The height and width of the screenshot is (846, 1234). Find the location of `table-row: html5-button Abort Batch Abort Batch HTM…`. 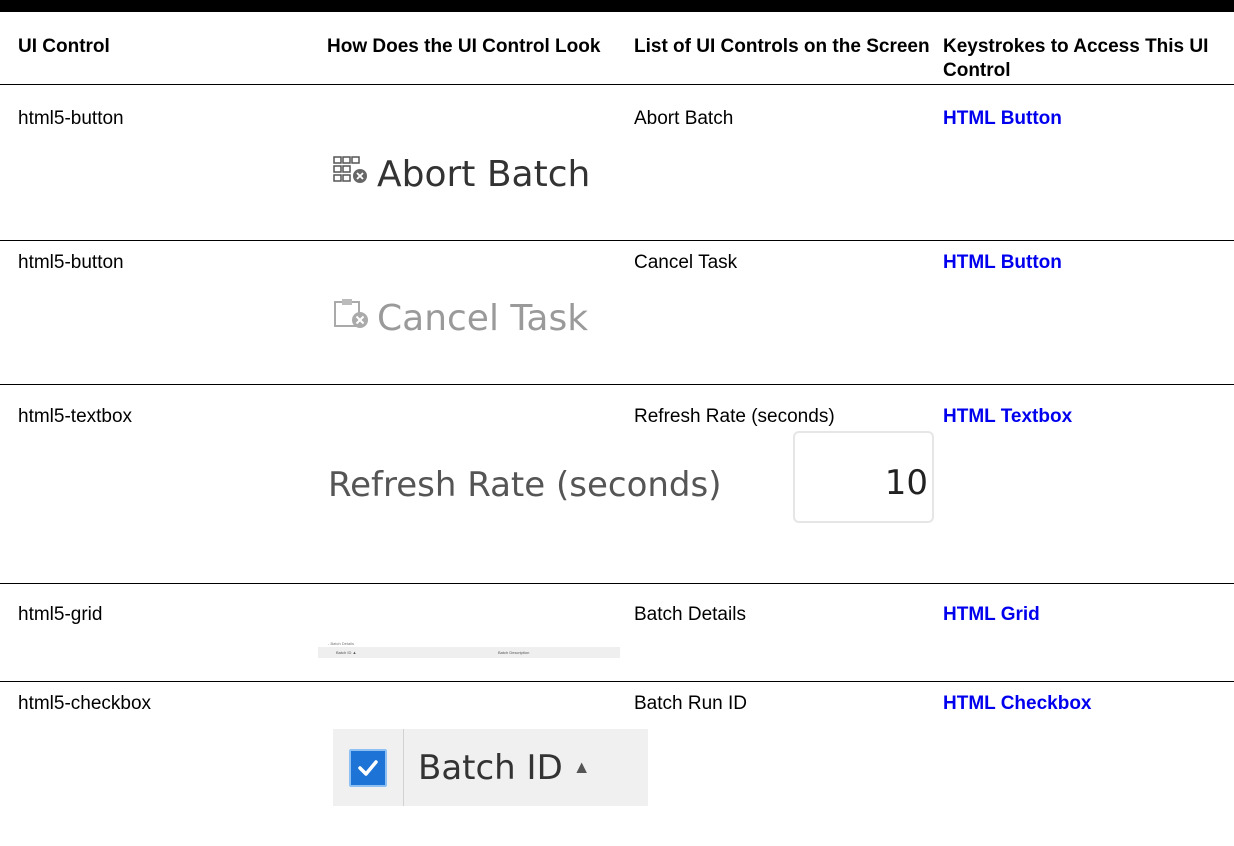

table-row: html5-button Abort Batch Abort Batch HTM… is located at coordinates (617, 169).